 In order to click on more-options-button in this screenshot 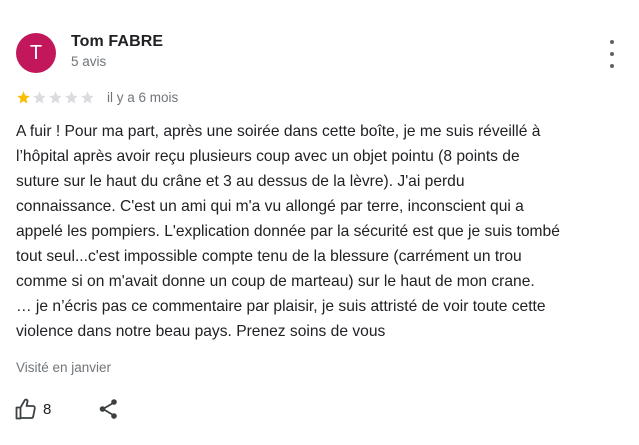, I will do `click(612, 54)`.